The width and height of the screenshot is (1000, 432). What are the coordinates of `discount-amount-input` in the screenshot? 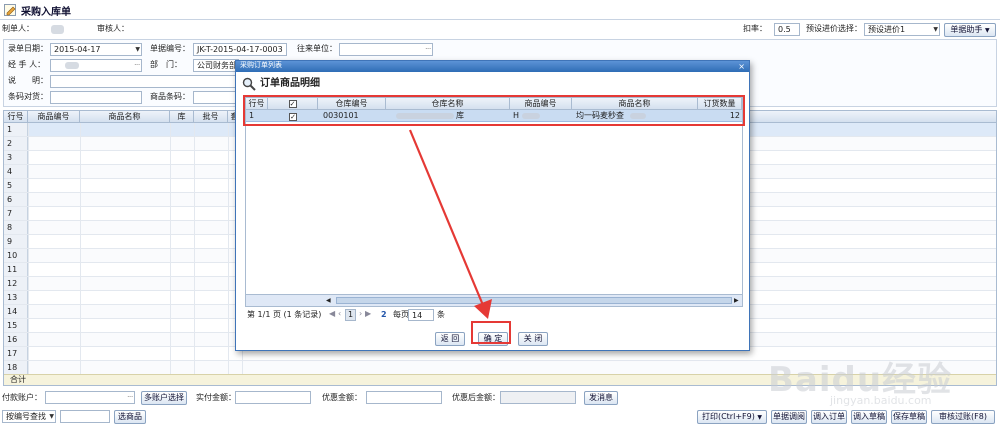 It's located at (404, 397).